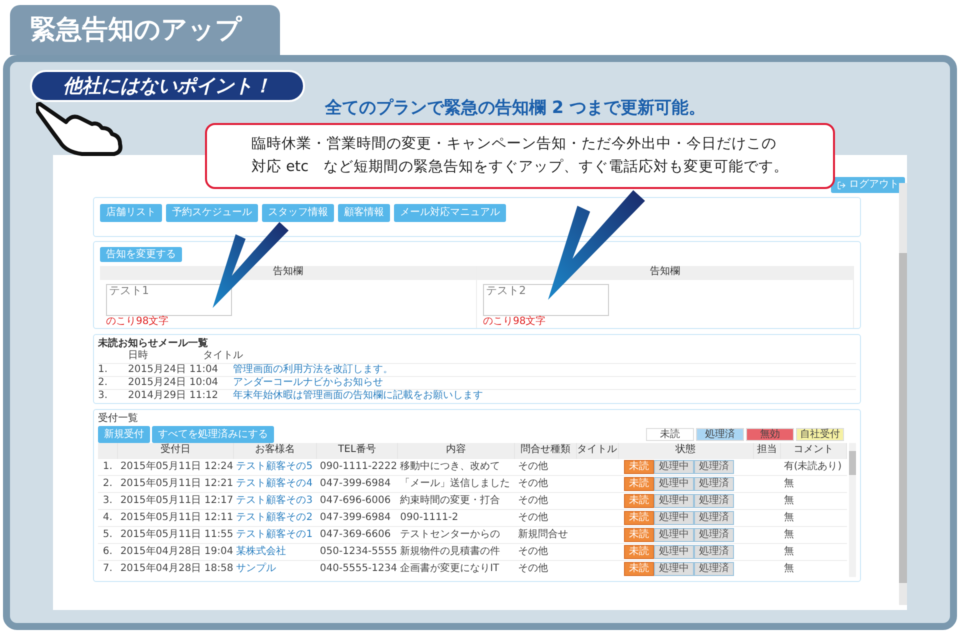  I want to click on action-button: すべてを処理済みにする, so click(213, 434).